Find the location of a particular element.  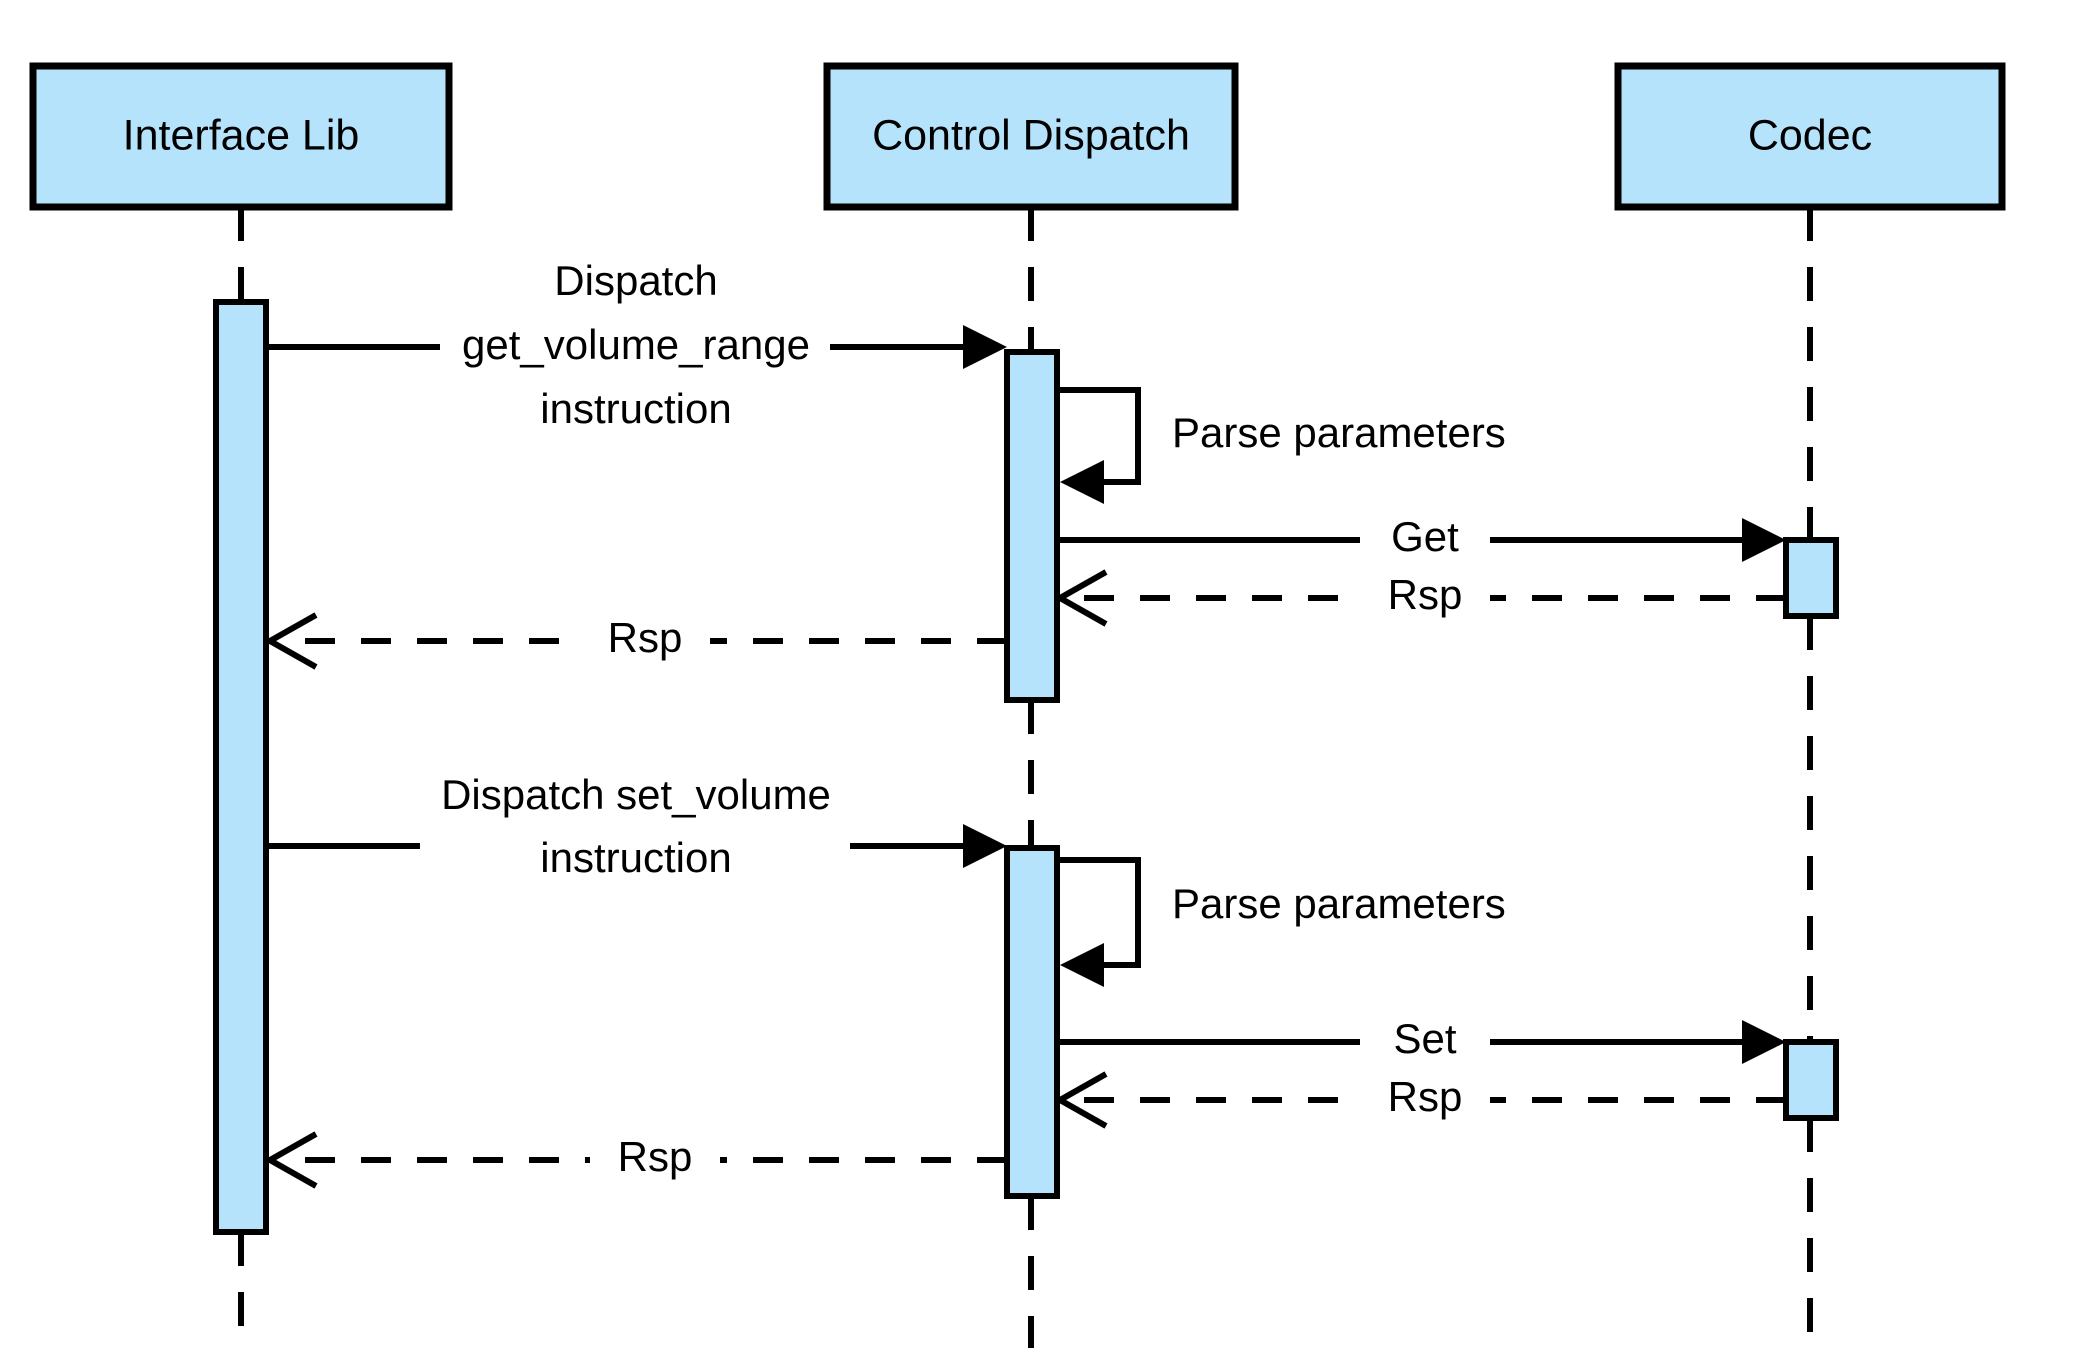

message-m4: Rsp is located at coordinates (1419, 598).